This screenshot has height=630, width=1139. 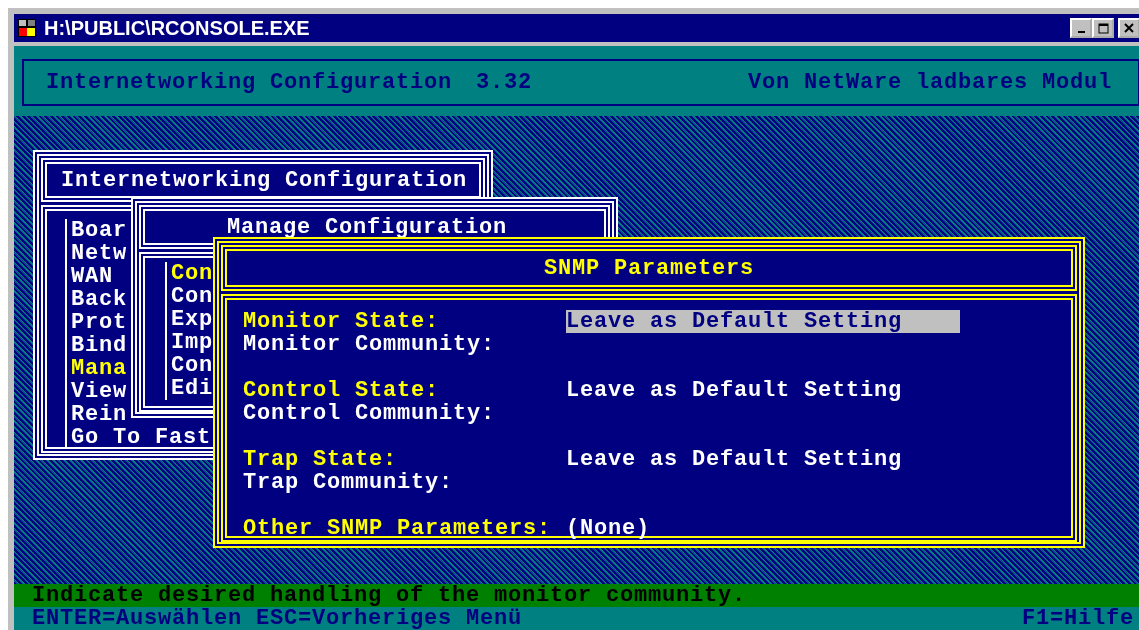 I want to click on menu-item: Netw, so click(x=99, y=253).